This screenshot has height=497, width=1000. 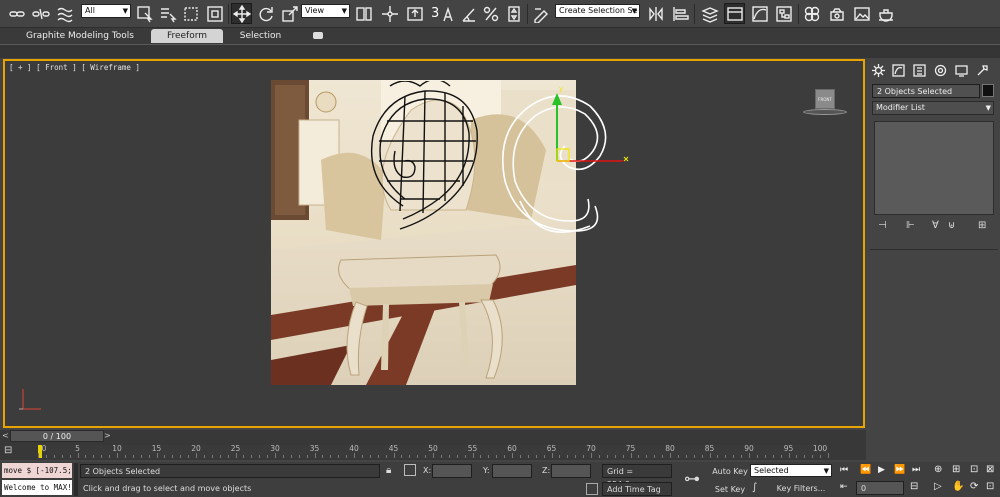 I want to click on add-time-tag-button: Add Time Tag, so click(x=637, y=489).